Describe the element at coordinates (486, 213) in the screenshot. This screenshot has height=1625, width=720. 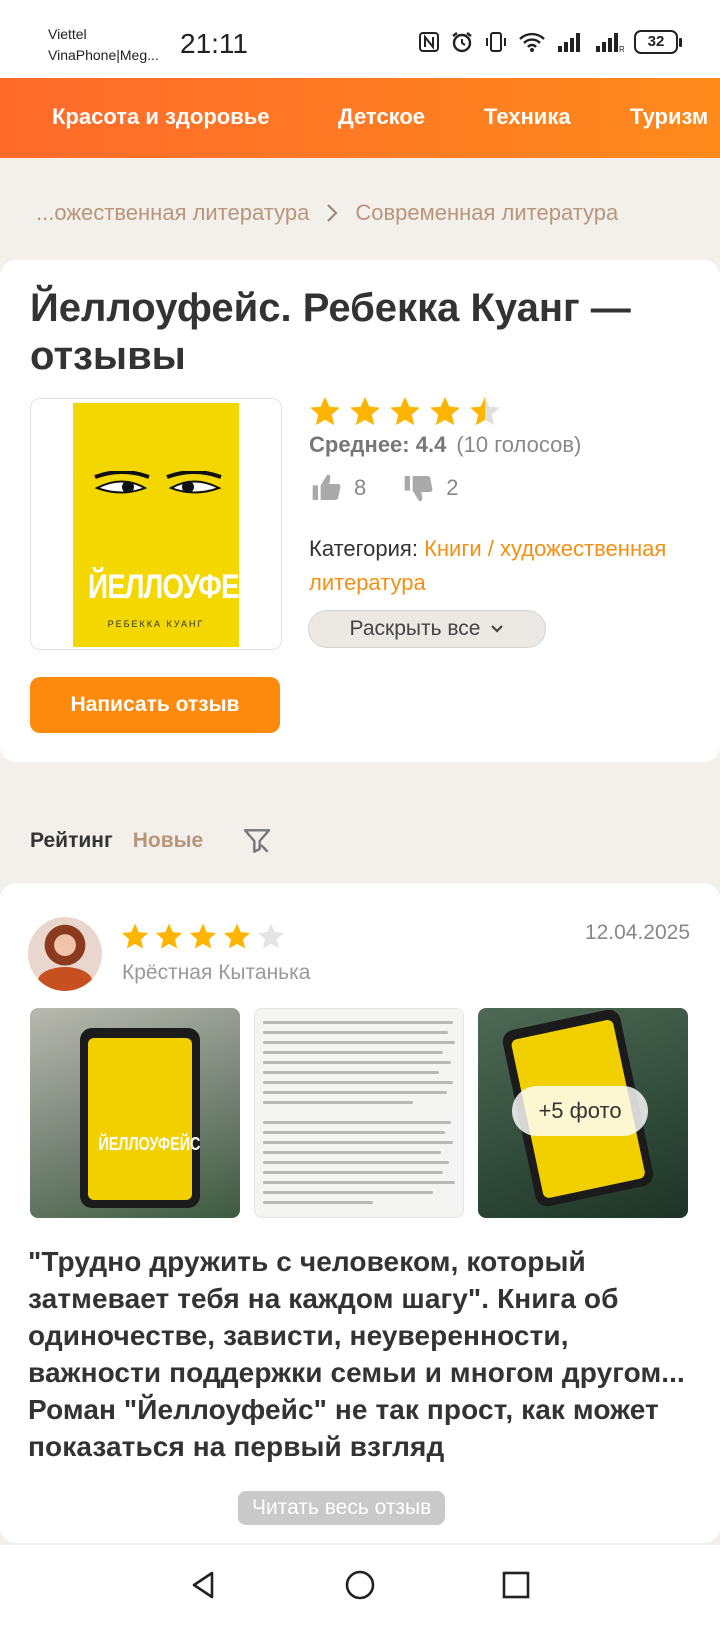
I see `breadcrumb-current: Современная литература` at that location.